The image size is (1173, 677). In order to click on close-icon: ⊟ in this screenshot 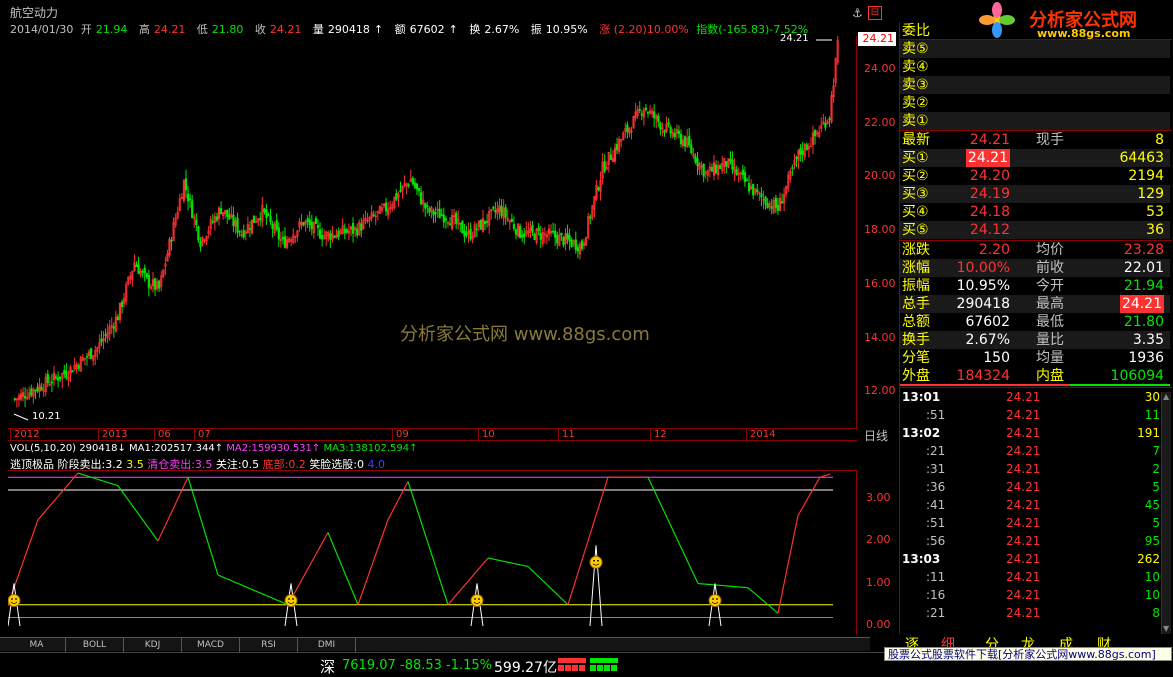, I will do `click(875, 13)`.